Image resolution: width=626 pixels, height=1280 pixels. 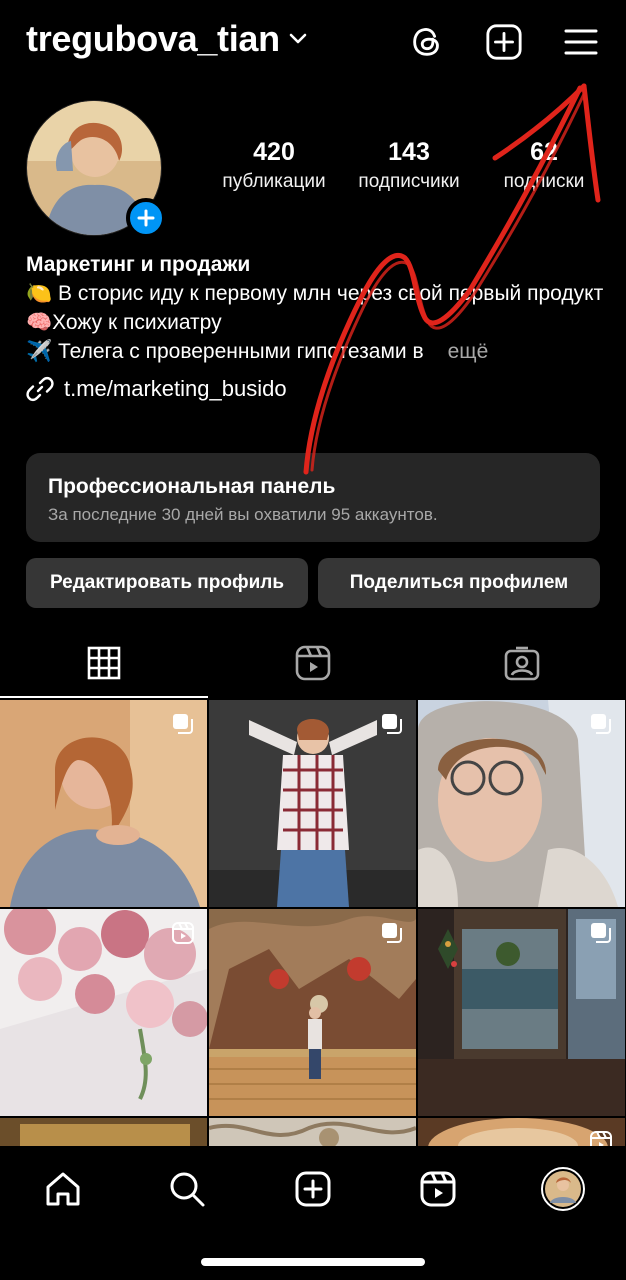 I want to click on nav-search, so click(x=187, y=1189).